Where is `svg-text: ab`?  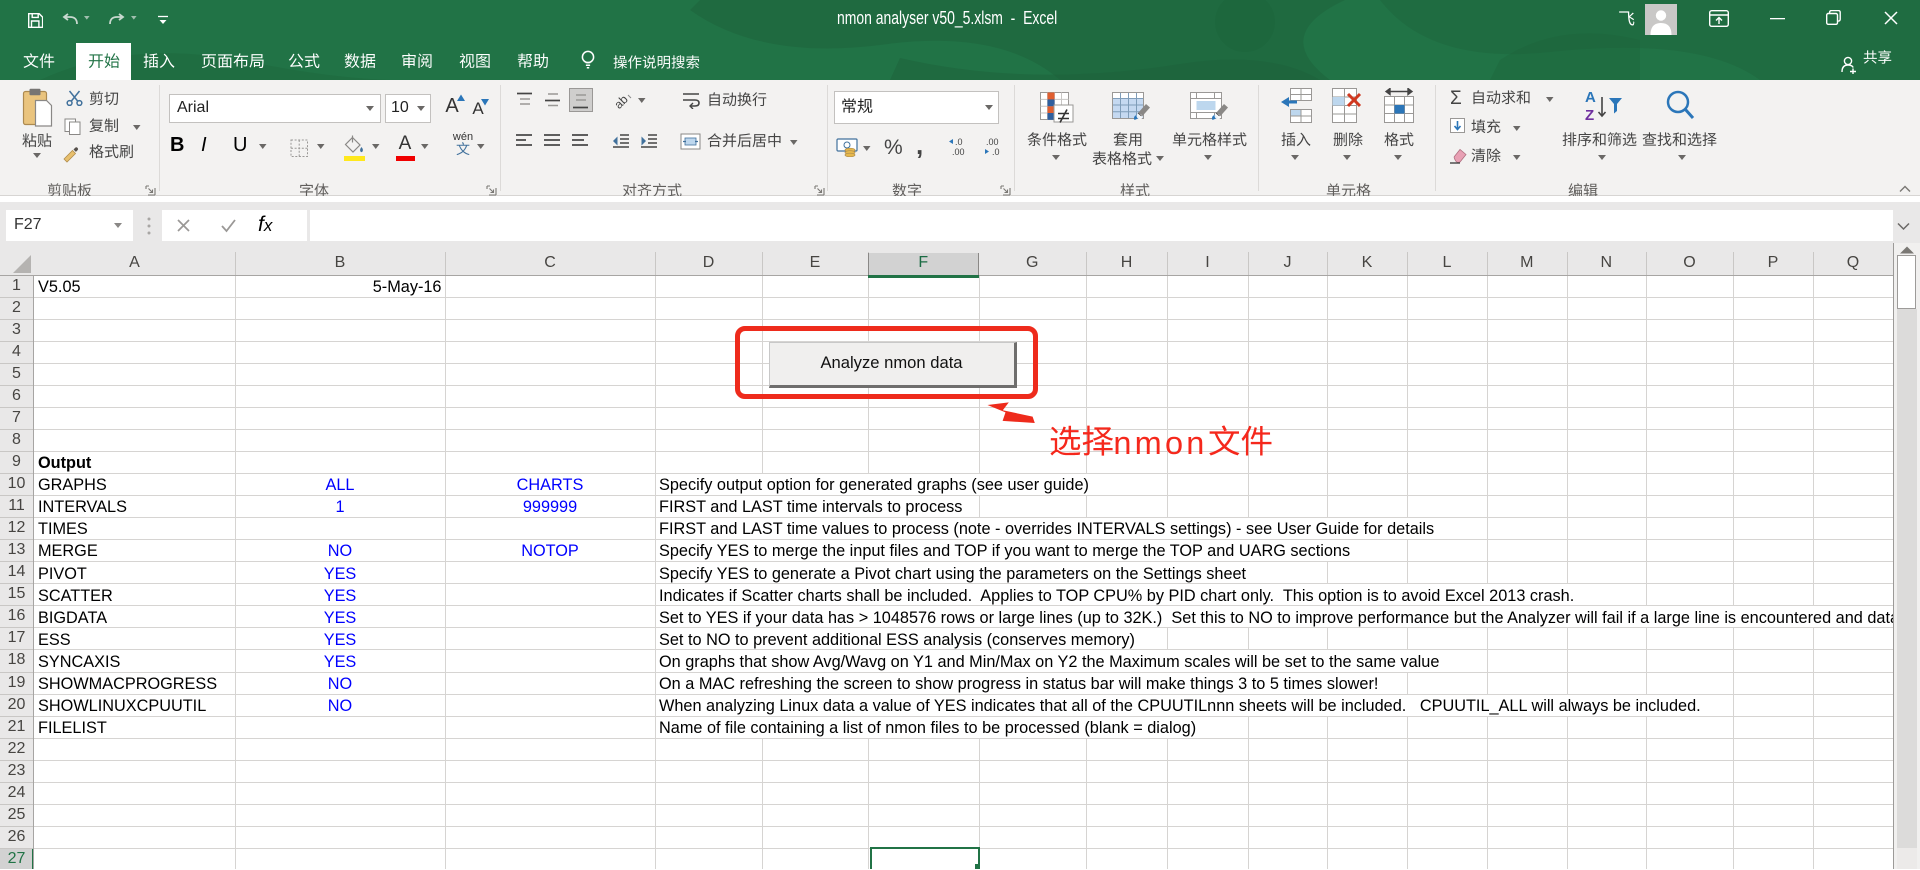
svg-text: ab is located at coordinates (621, 101).